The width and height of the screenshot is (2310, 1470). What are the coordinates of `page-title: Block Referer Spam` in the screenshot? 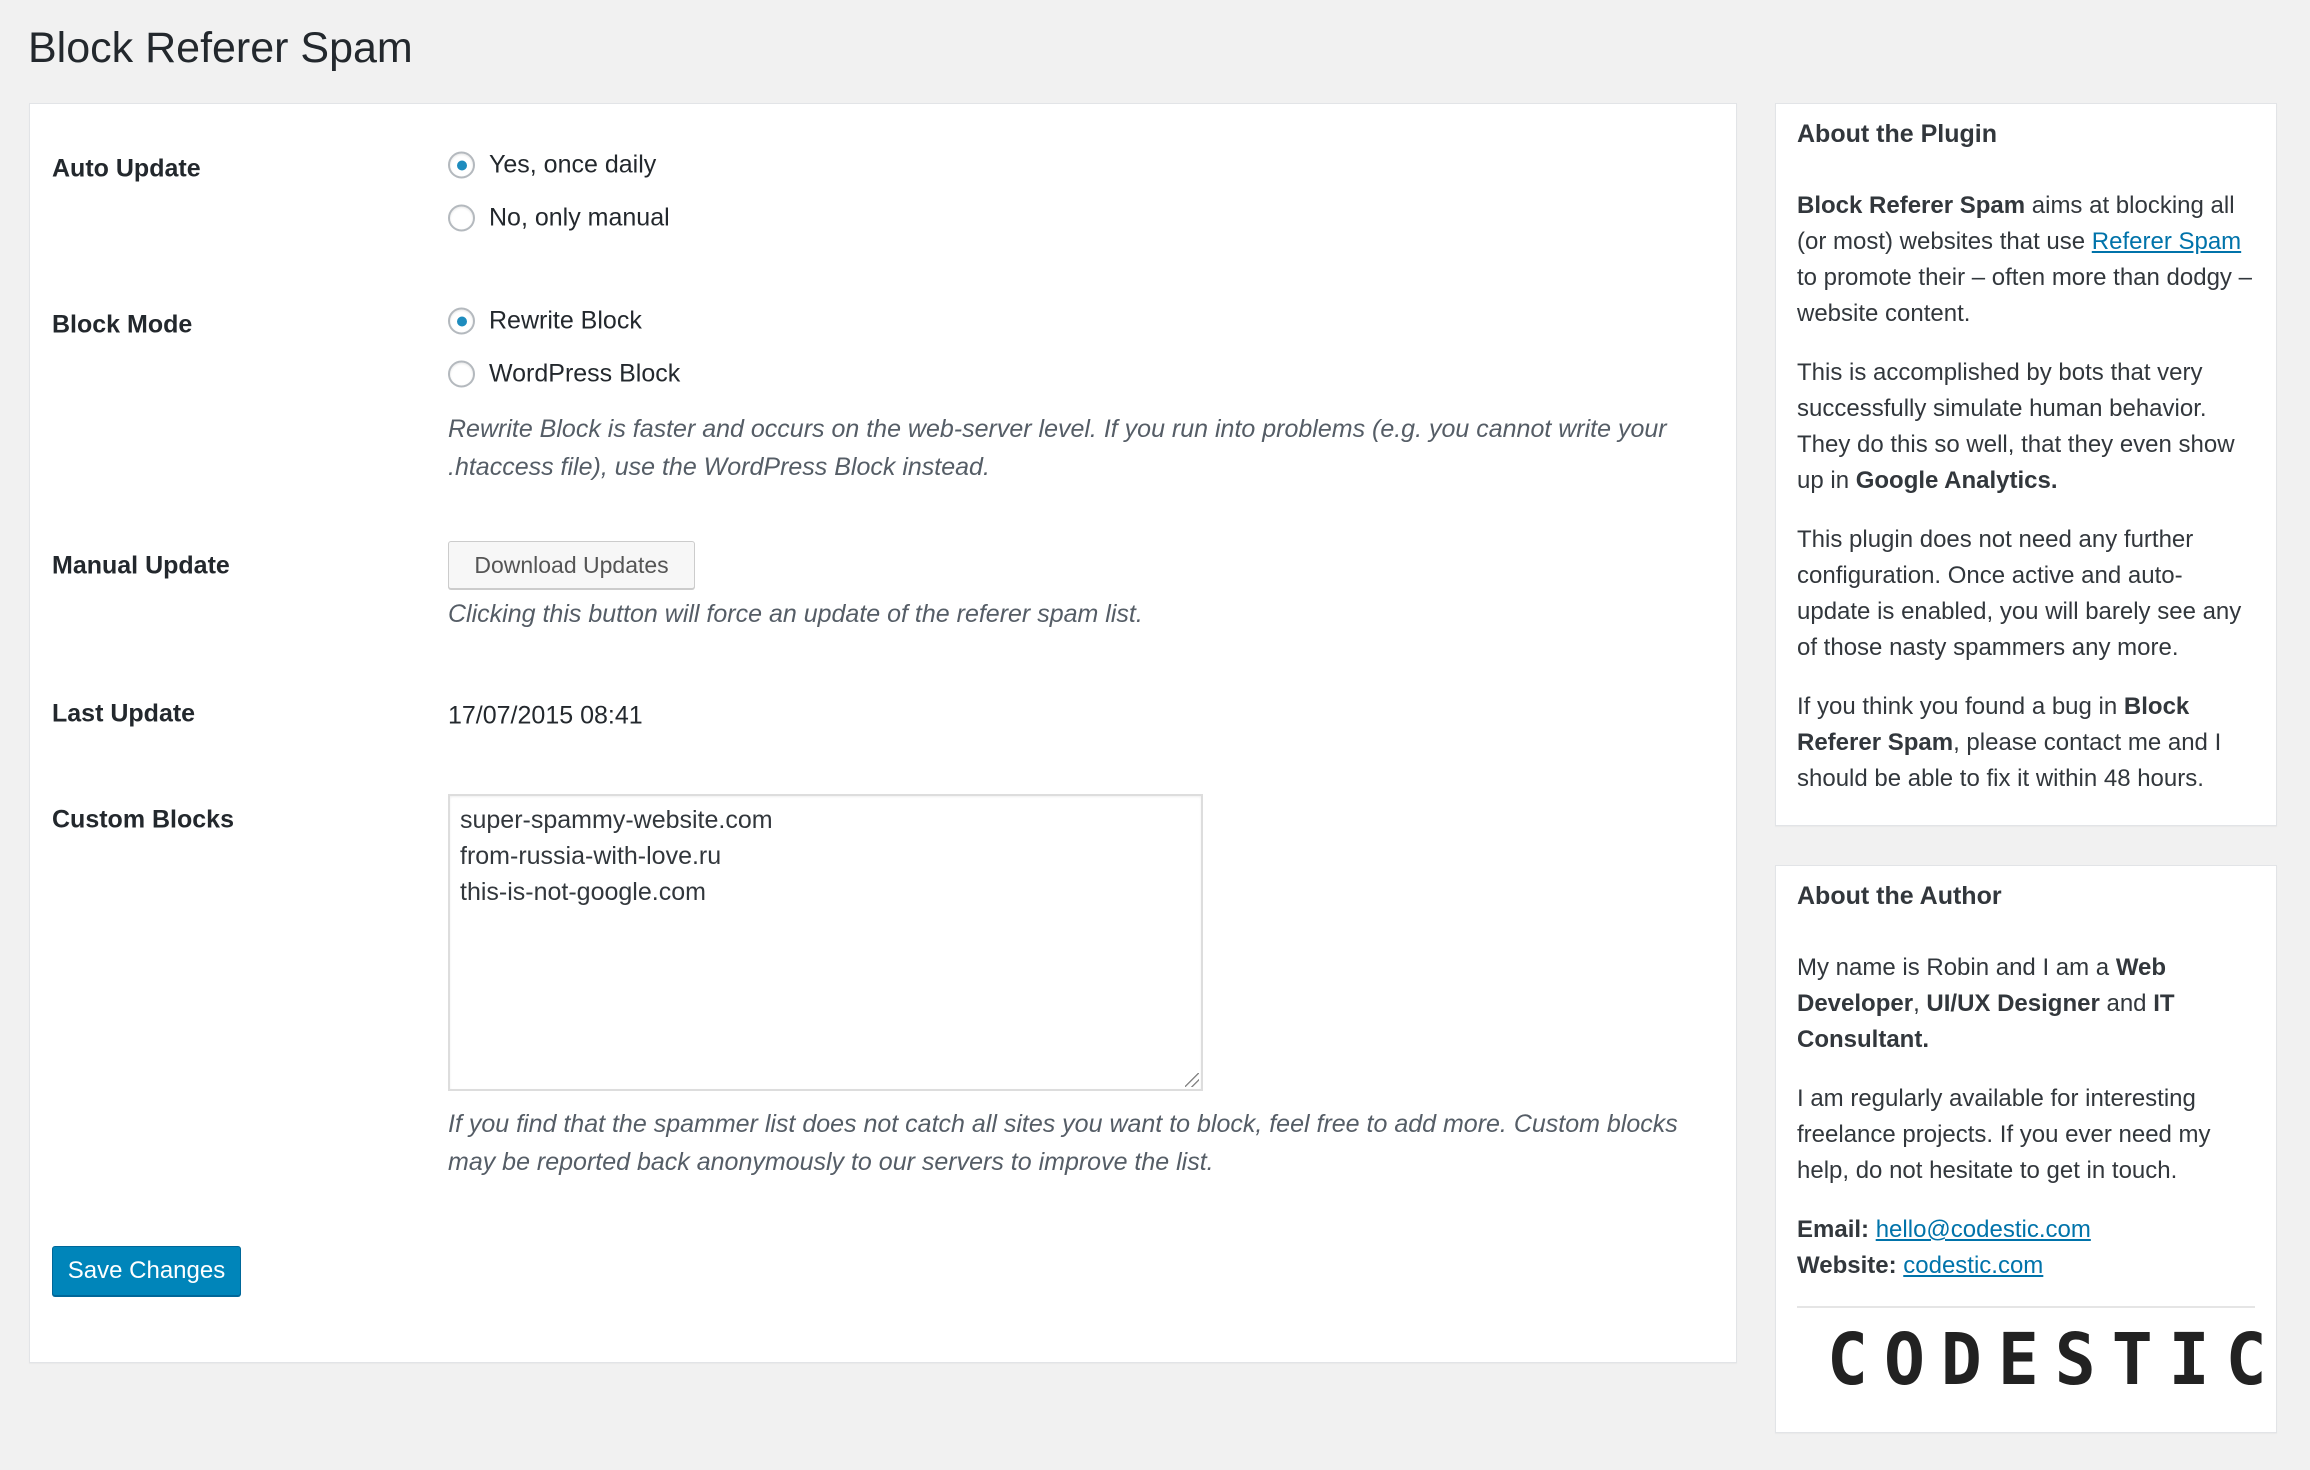 It's located at (220, 48).